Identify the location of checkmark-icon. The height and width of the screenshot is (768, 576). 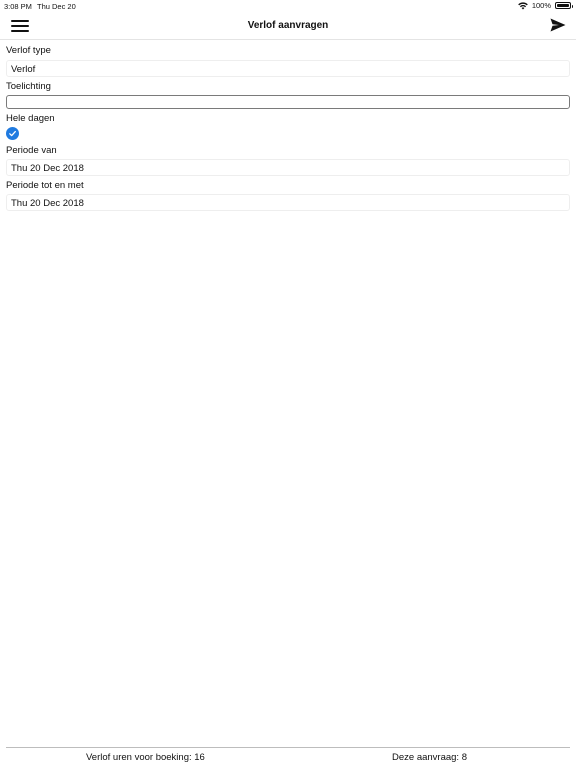
(12, 133).